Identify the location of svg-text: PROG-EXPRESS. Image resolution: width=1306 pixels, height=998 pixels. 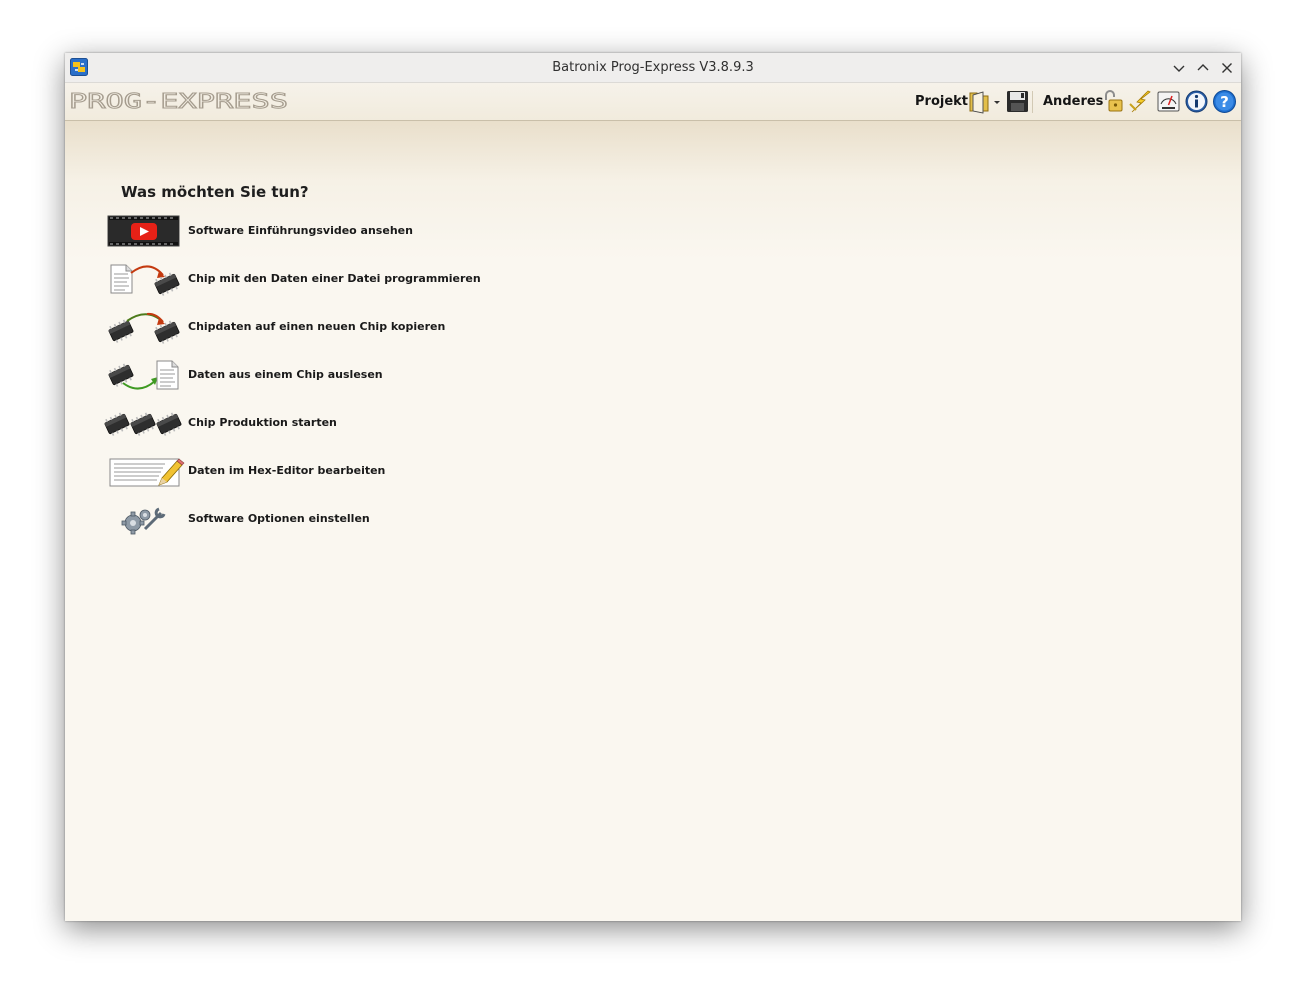
(178, 102).